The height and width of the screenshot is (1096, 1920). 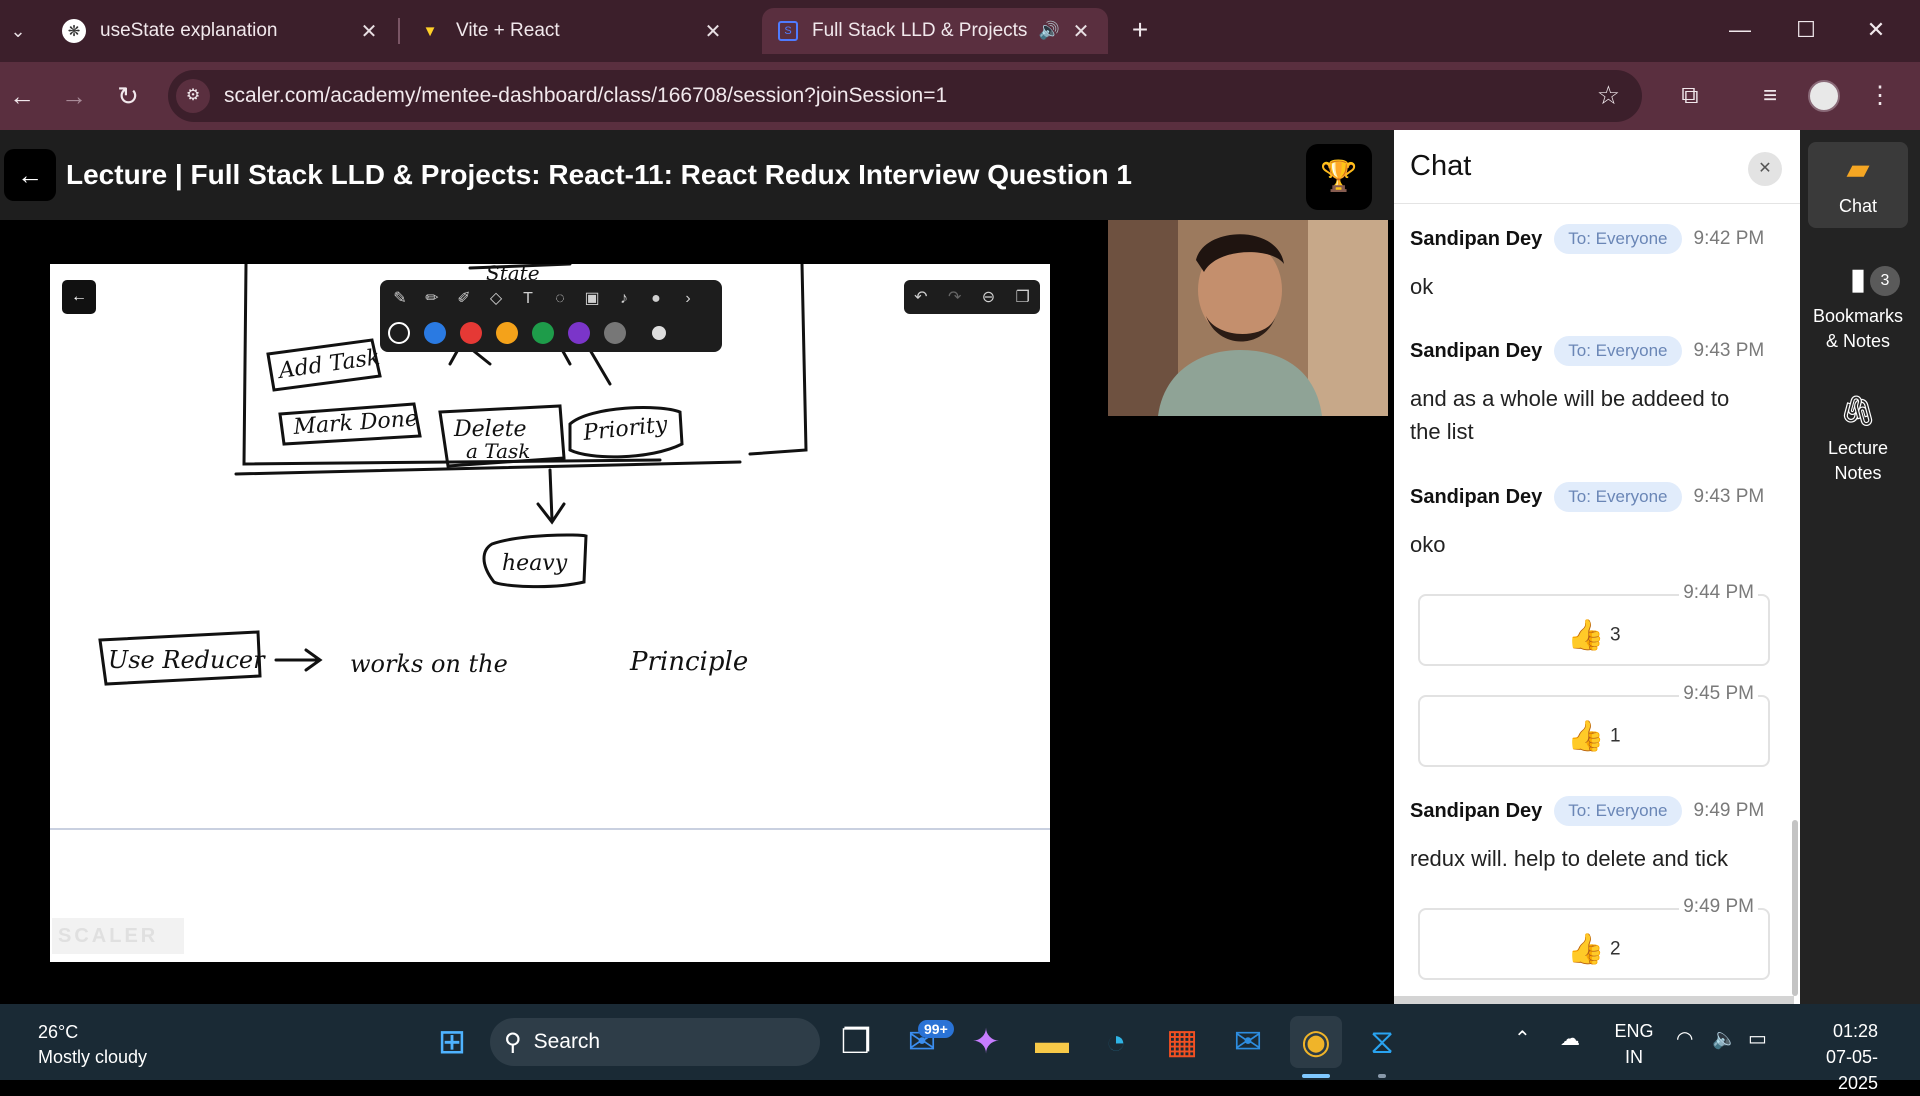 I want to click on language-indicator: ENG IN, so click(x=1634, y=1044).